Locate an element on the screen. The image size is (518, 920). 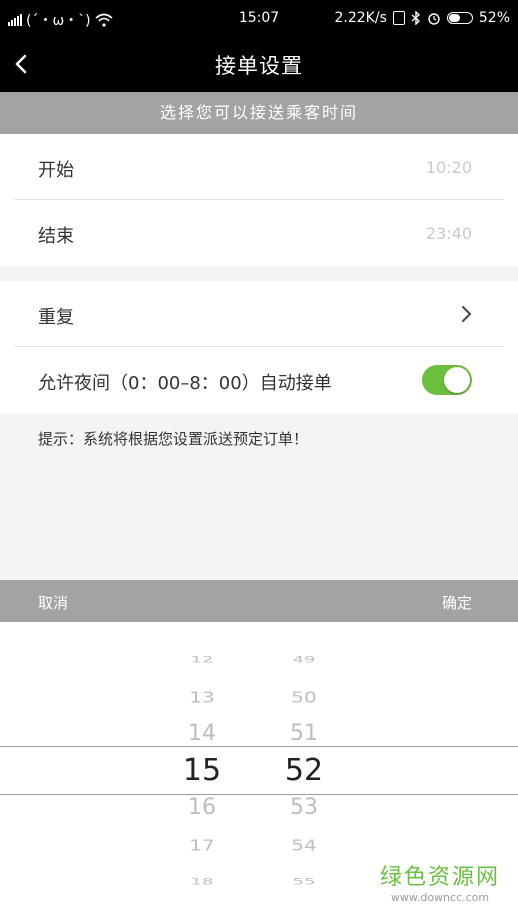
minute-item: 49 is located at coordinates (304, 660).